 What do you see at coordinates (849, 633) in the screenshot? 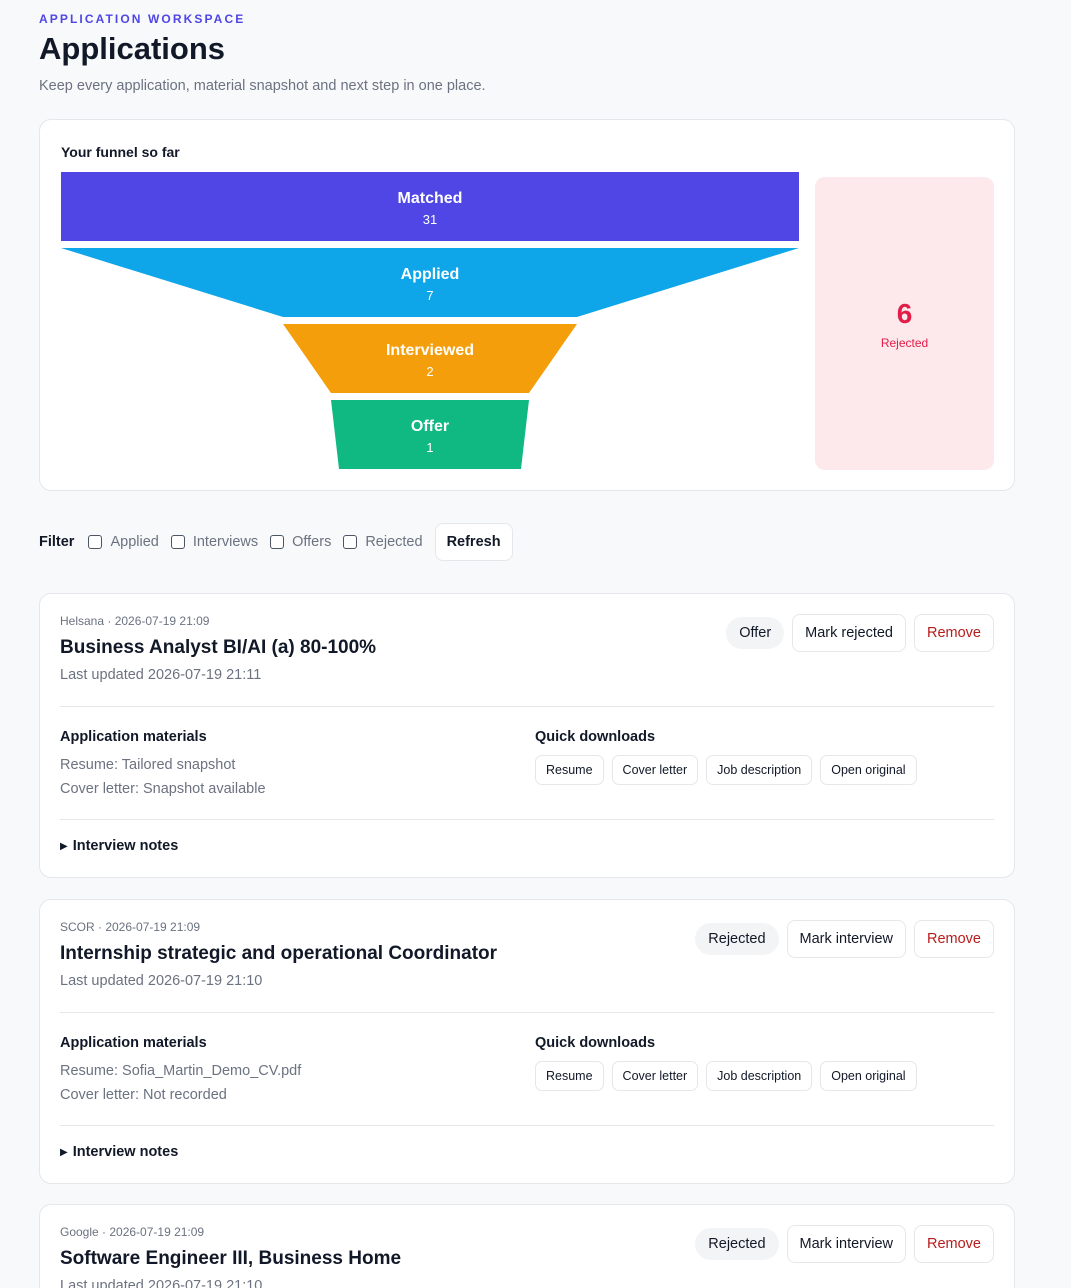
I see `mark-rejected-button: Mark rejected` at bounding box center [849, 633].